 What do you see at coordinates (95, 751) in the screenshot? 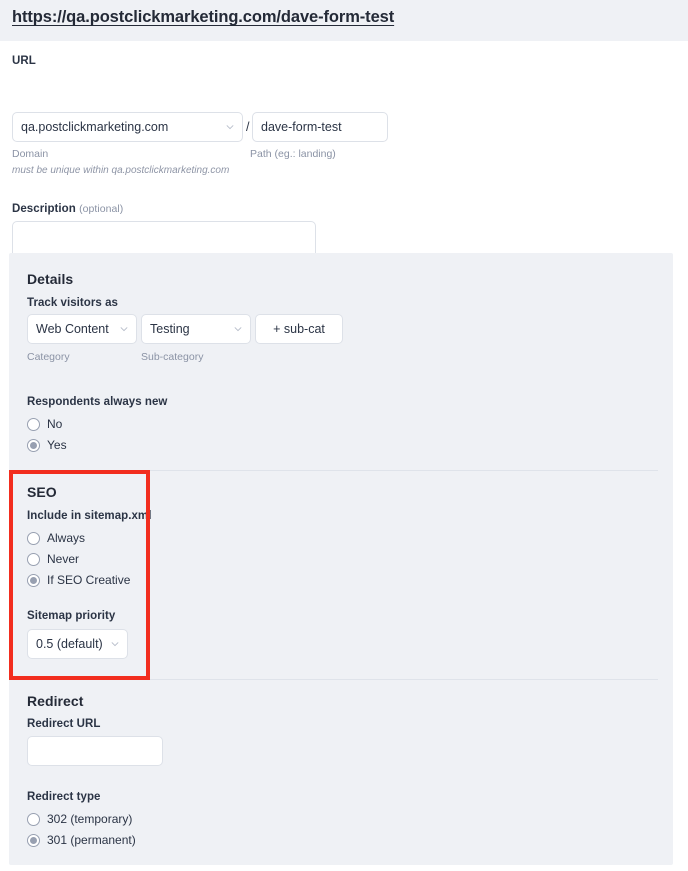
I see `redirect-url-input` at bounding box center [95, 751].